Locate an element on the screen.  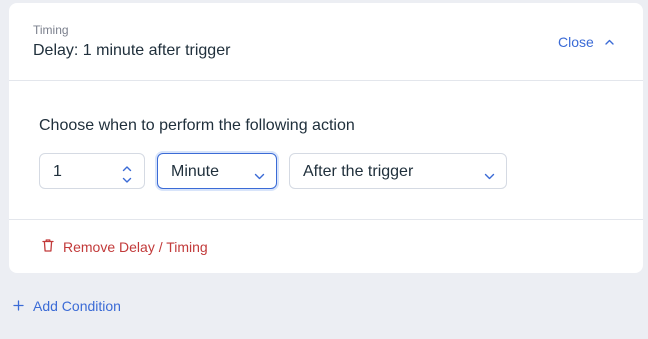
add-condition-button: Add Condition is located at coordinates (67, 306).